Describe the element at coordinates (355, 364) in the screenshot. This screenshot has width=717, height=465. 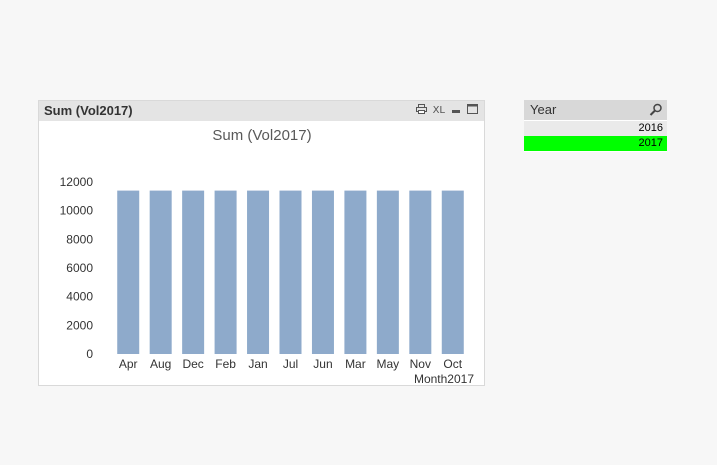
I see `x-tick-label: Mar` at that location.